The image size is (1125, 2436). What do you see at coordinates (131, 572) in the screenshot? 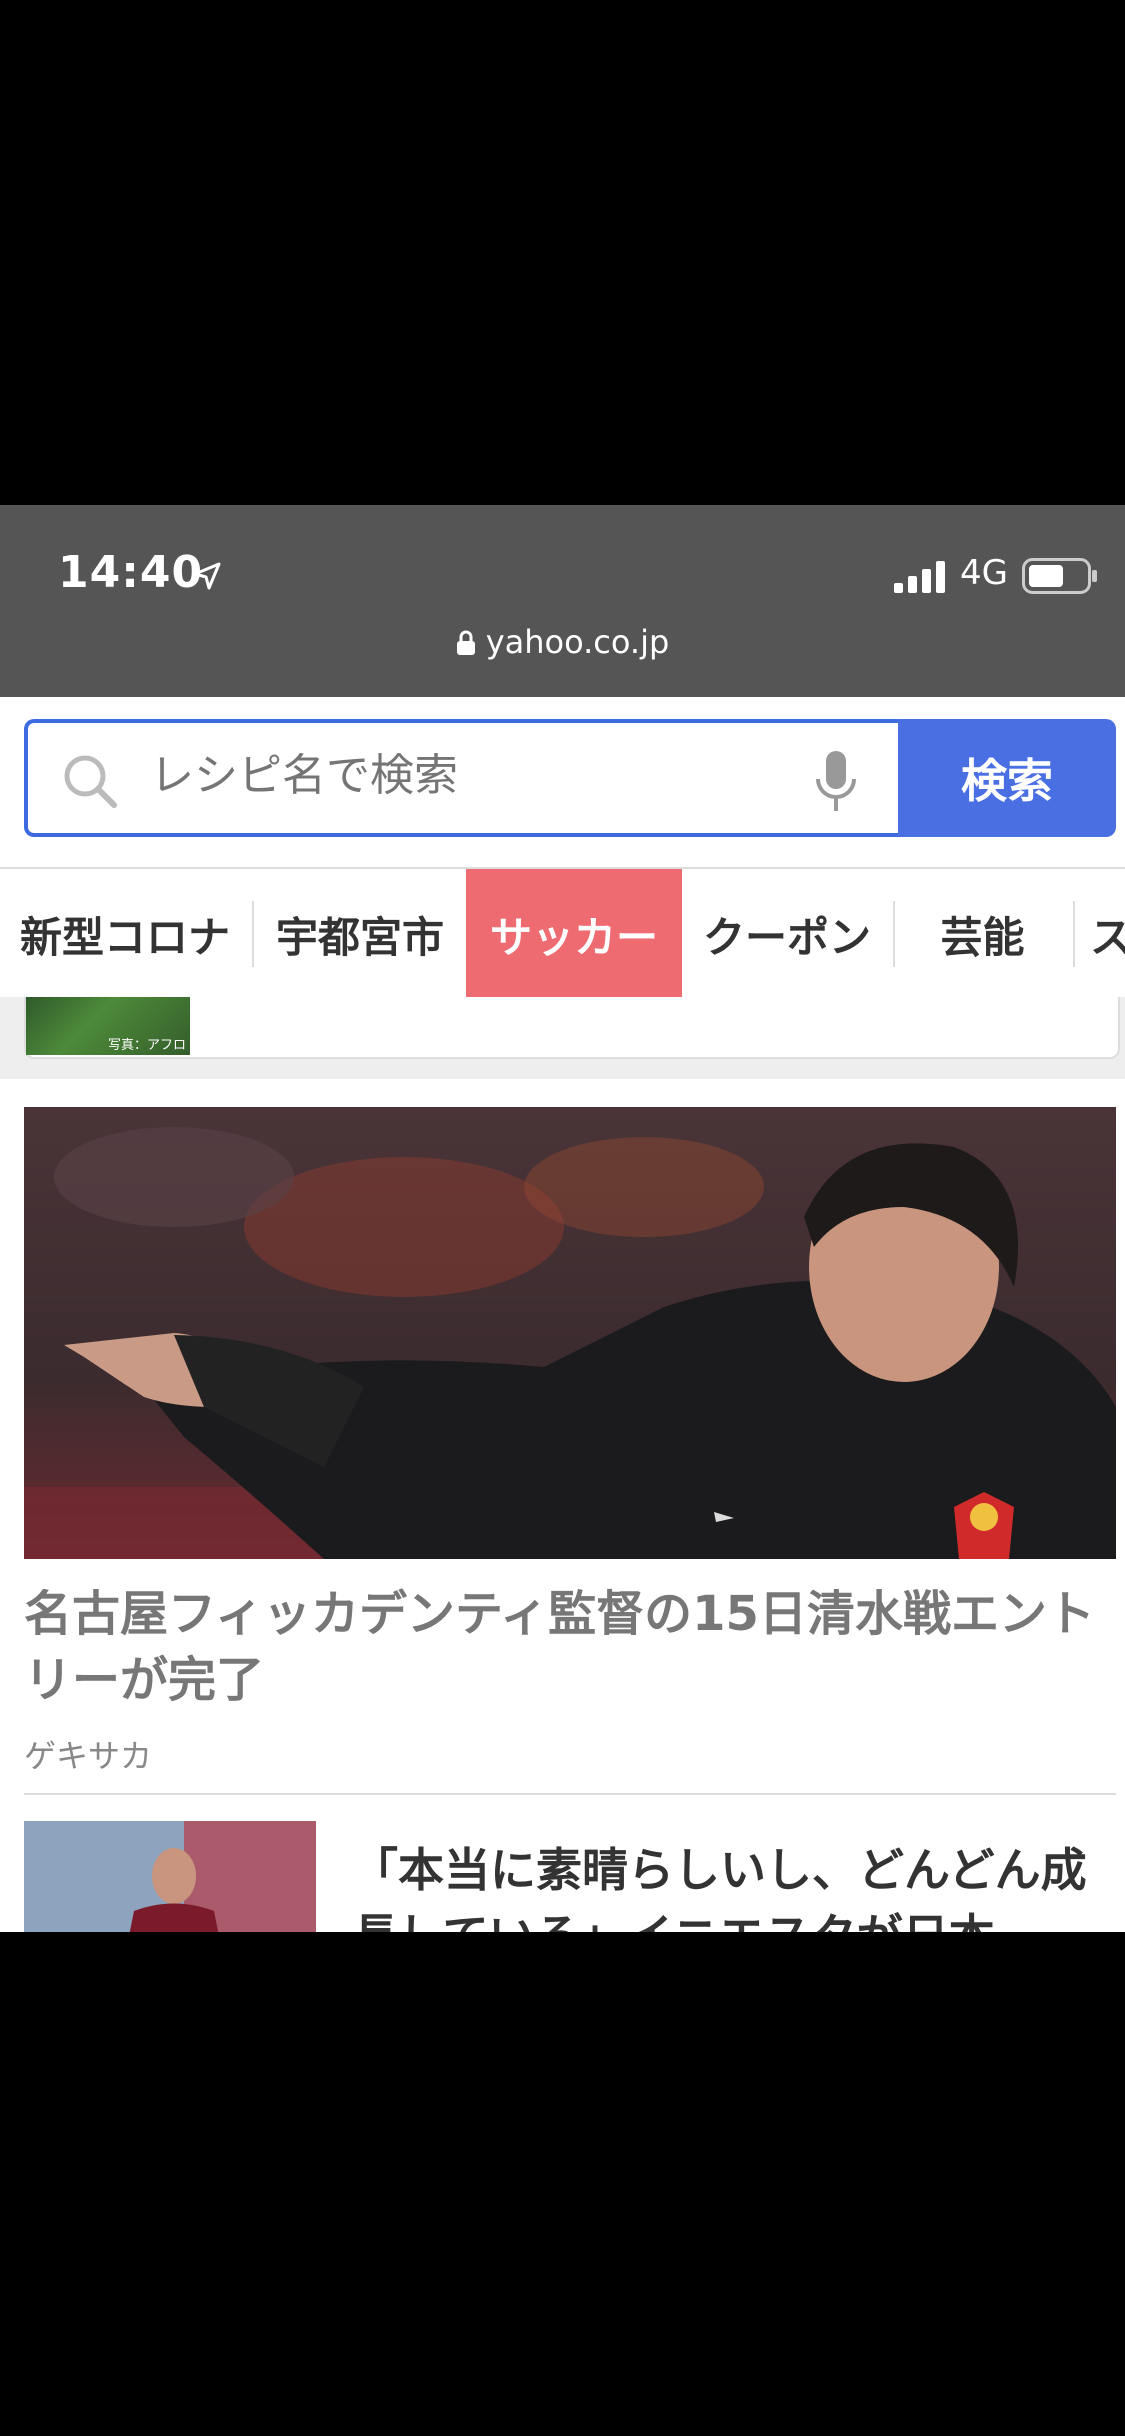
I see `status-time: 14:40` at bounding box center [131, 572].